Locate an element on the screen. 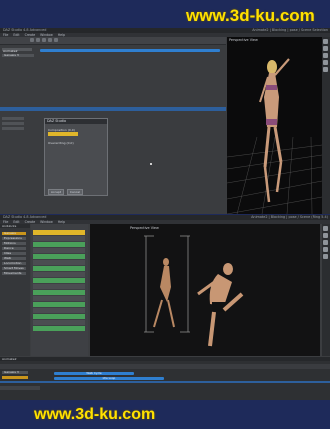 This screenshot has height=429, width=330. library-item-dance: Dance is located at coordinates (14, 248).